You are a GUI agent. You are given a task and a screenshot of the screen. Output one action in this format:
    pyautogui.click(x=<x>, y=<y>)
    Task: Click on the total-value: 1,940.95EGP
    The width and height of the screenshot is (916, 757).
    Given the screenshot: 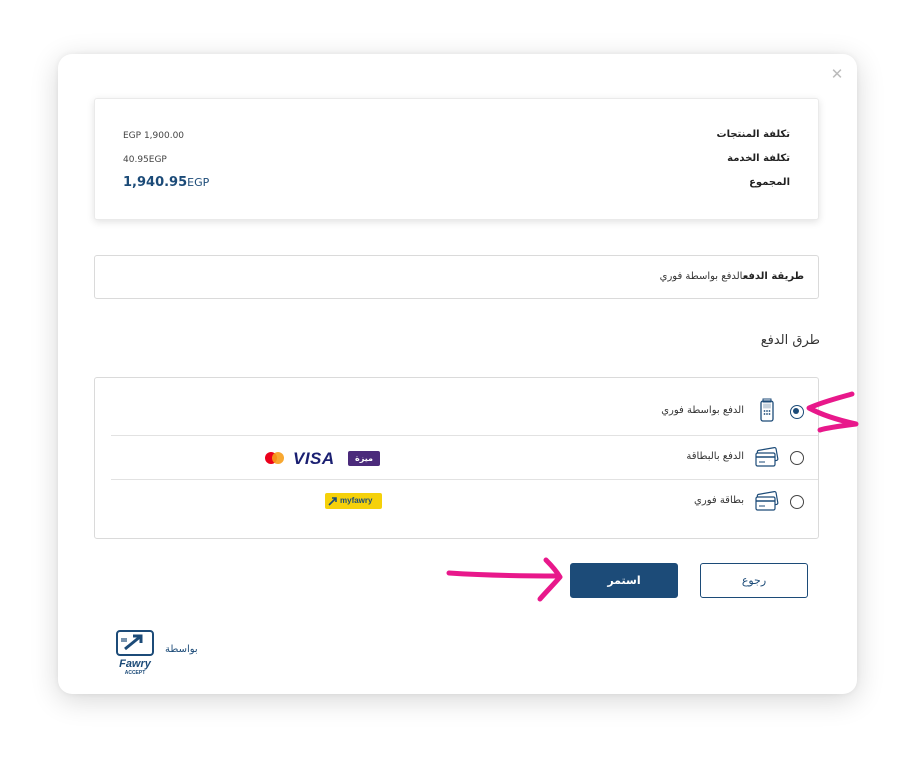 What is the action you would take?
    pyautogui.click(x=166, y=182)
    